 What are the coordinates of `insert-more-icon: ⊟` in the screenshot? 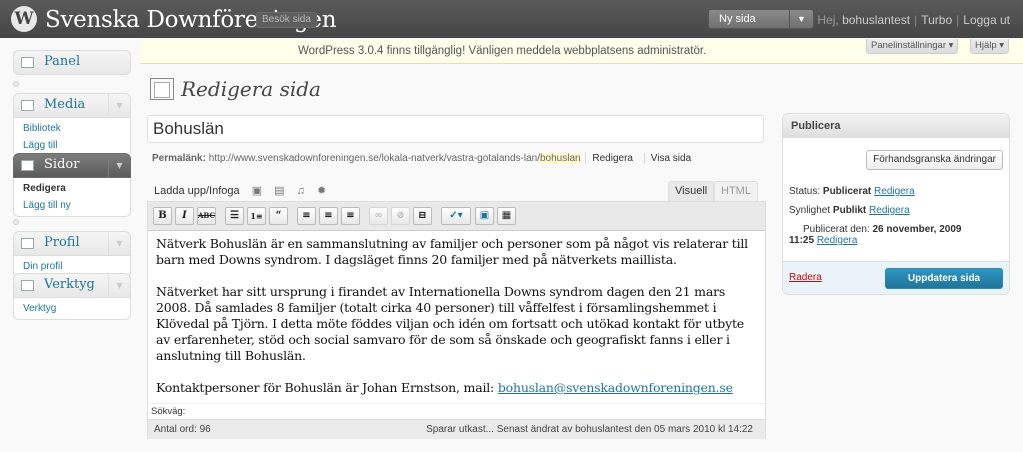 It's located at (422, 216).